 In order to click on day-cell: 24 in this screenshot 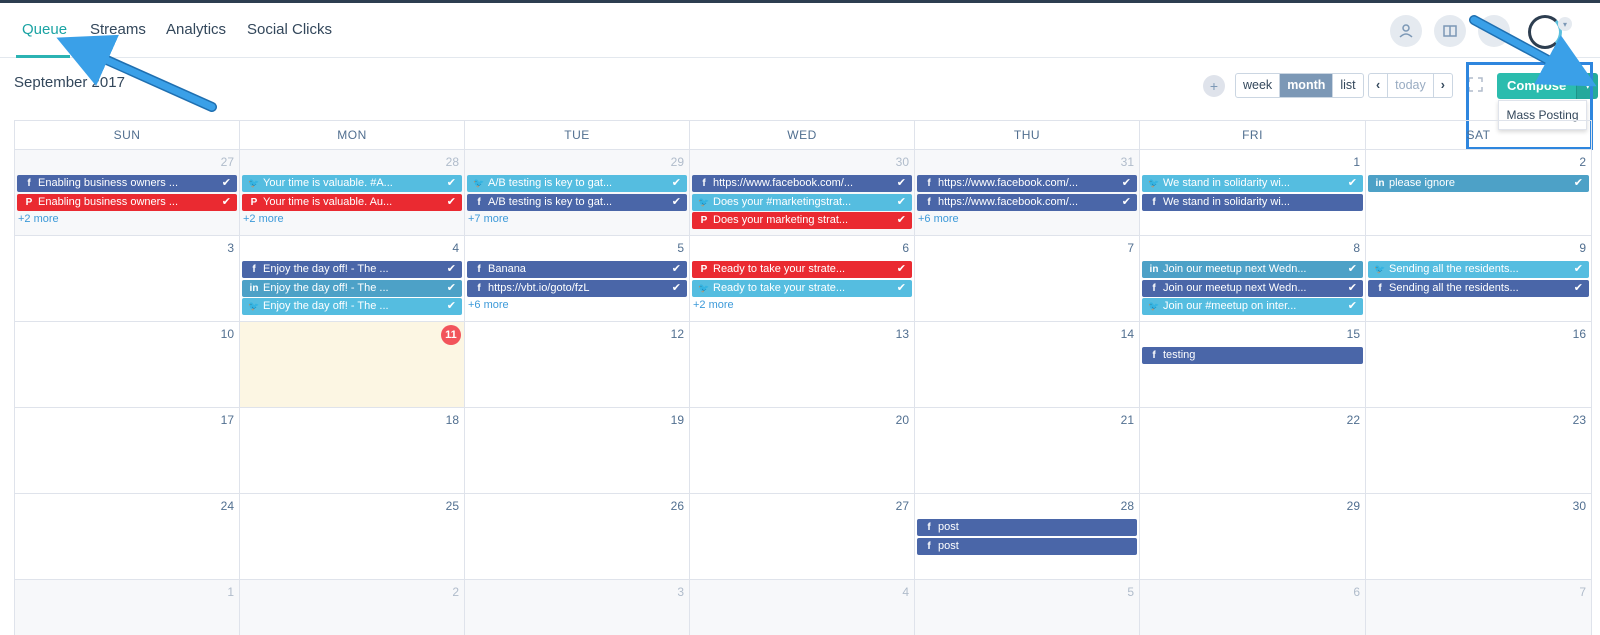, I will do `click(127, 537)`.